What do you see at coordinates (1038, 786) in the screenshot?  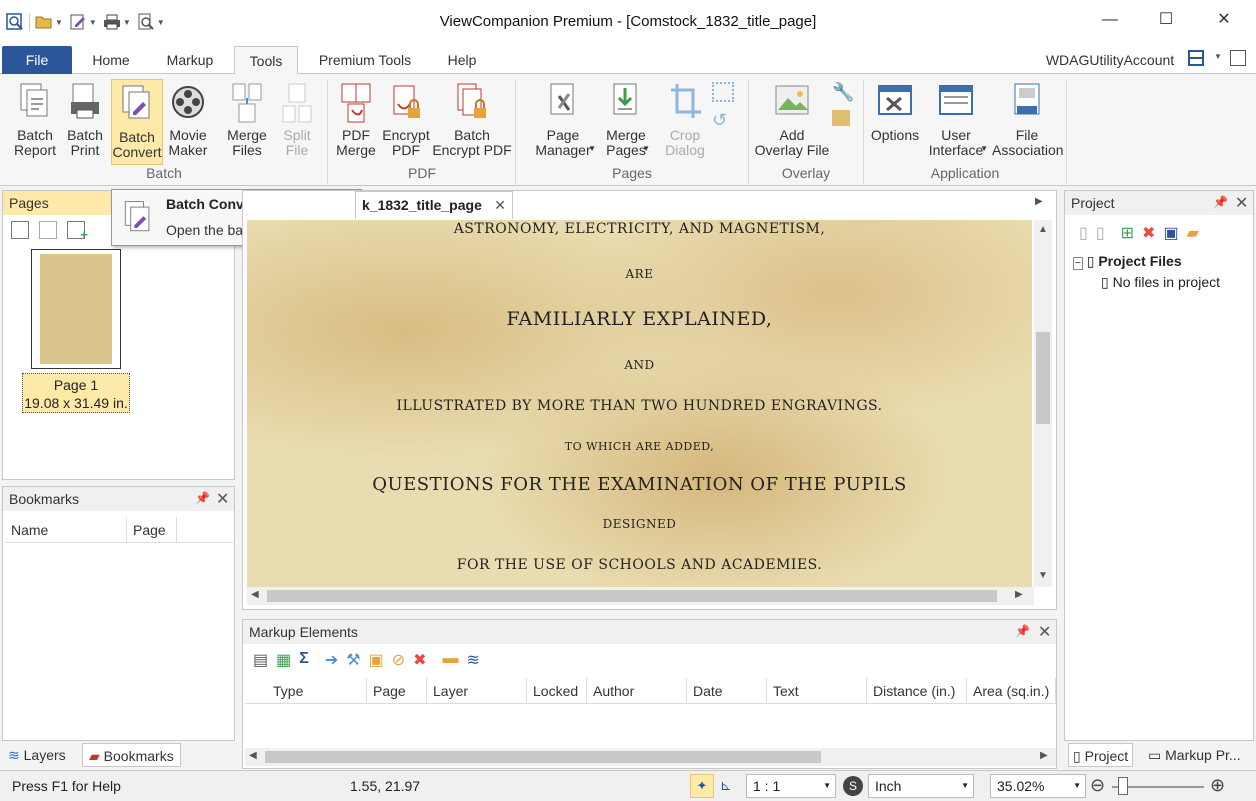 I see `zoom-select: 35.02% ▼` at bounding box center [1038, 786].